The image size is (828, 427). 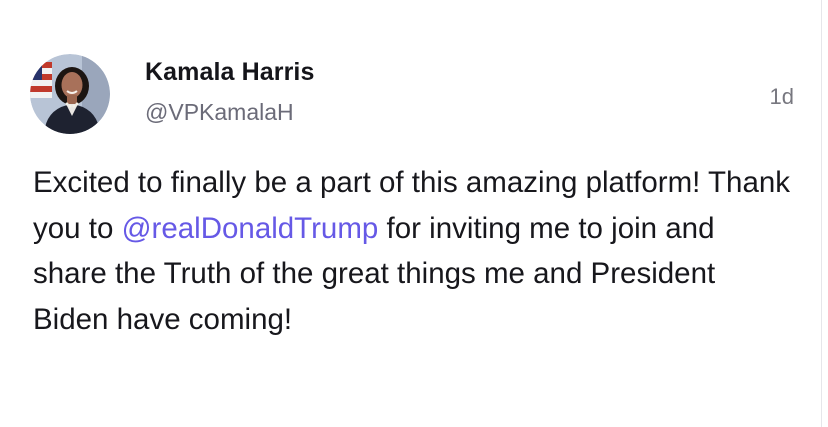 What do you see at coordinates (782, 97) in the screenshot?
I see `post-timestamp: 1d` at bounding box center [782, 97].